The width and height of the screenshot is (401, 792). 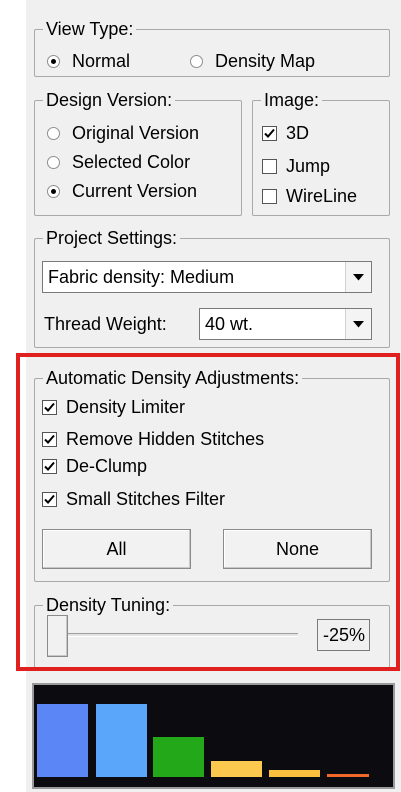 I want to click on density-histogram, so click(x=213, y=736).